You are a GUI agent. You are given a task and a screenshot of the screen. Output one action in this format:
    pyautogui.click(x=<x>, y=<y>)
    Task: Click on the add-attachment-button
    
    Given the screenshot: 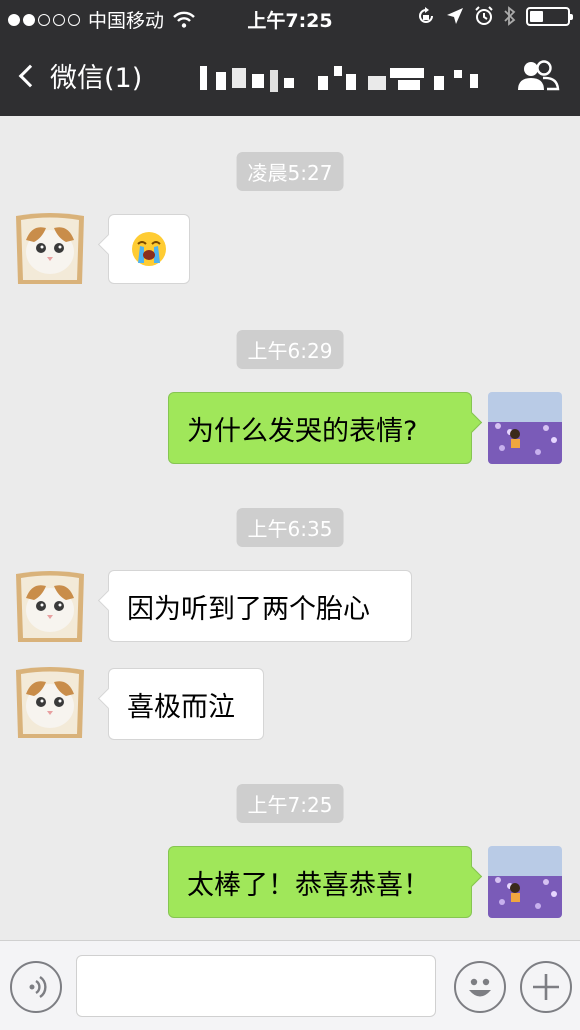 What is the action you would take?
    pyautogui.click(x=546, y=987)
    